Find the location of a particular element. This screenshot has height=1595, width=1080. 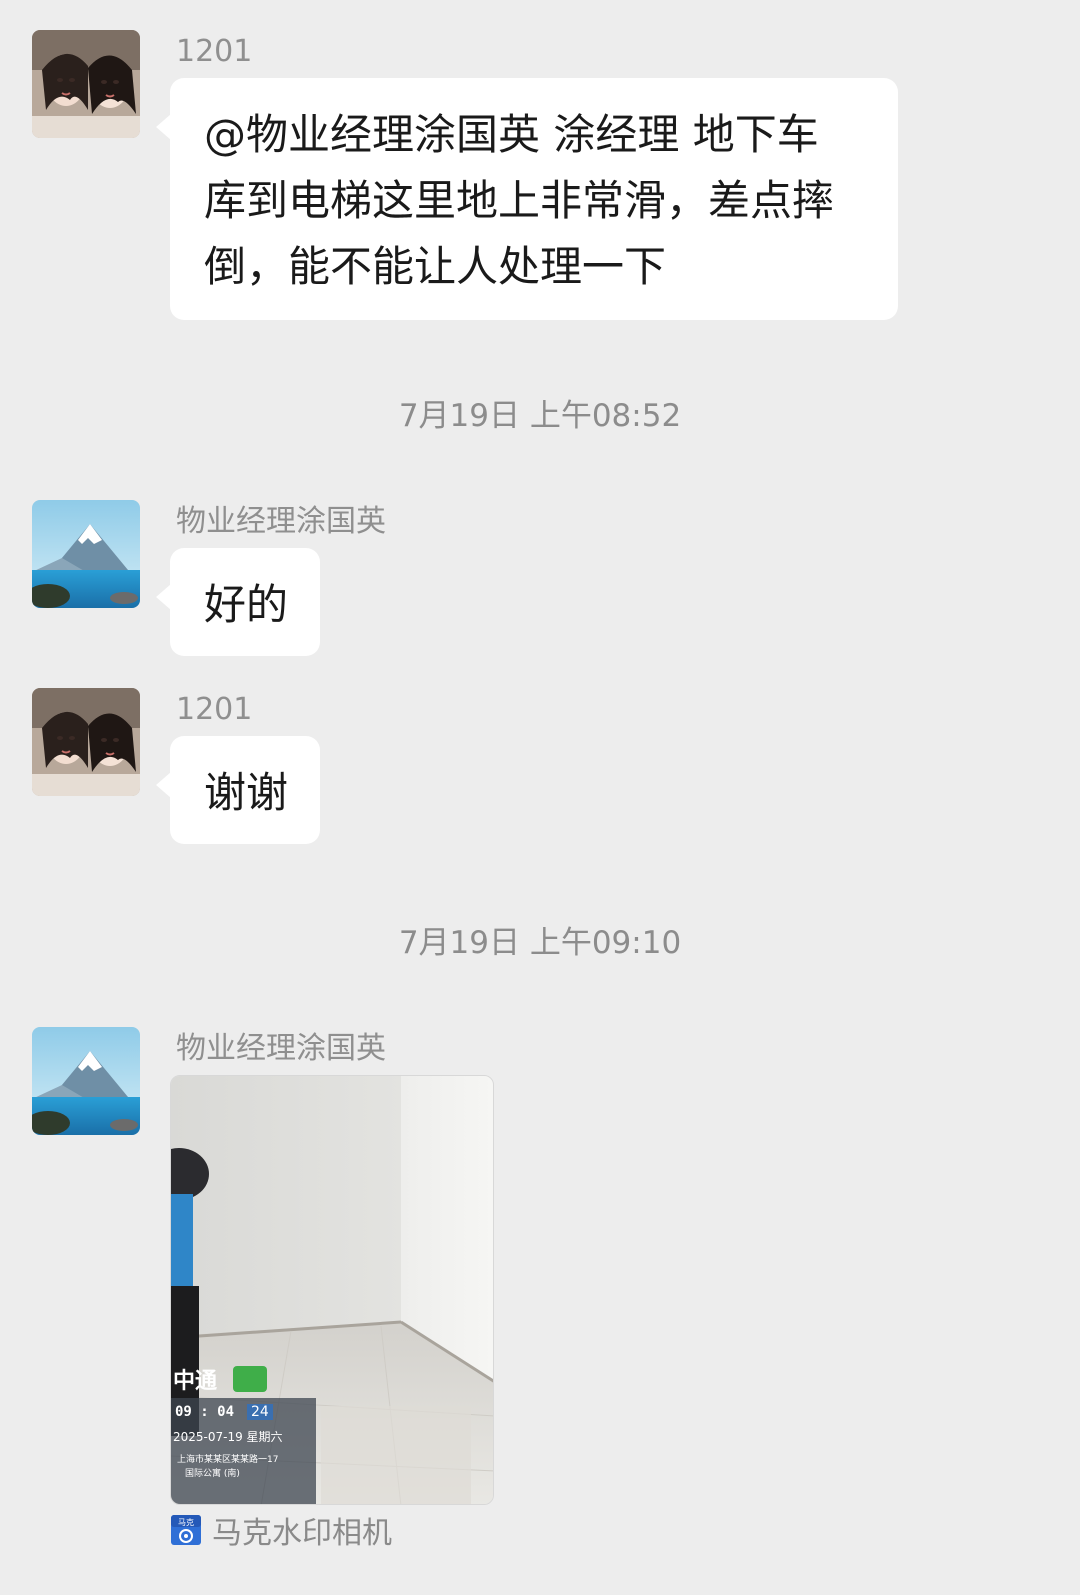

message-text-line: @物业经理涂国英 涂经理 地下车 is located at coordinates (511, 134).